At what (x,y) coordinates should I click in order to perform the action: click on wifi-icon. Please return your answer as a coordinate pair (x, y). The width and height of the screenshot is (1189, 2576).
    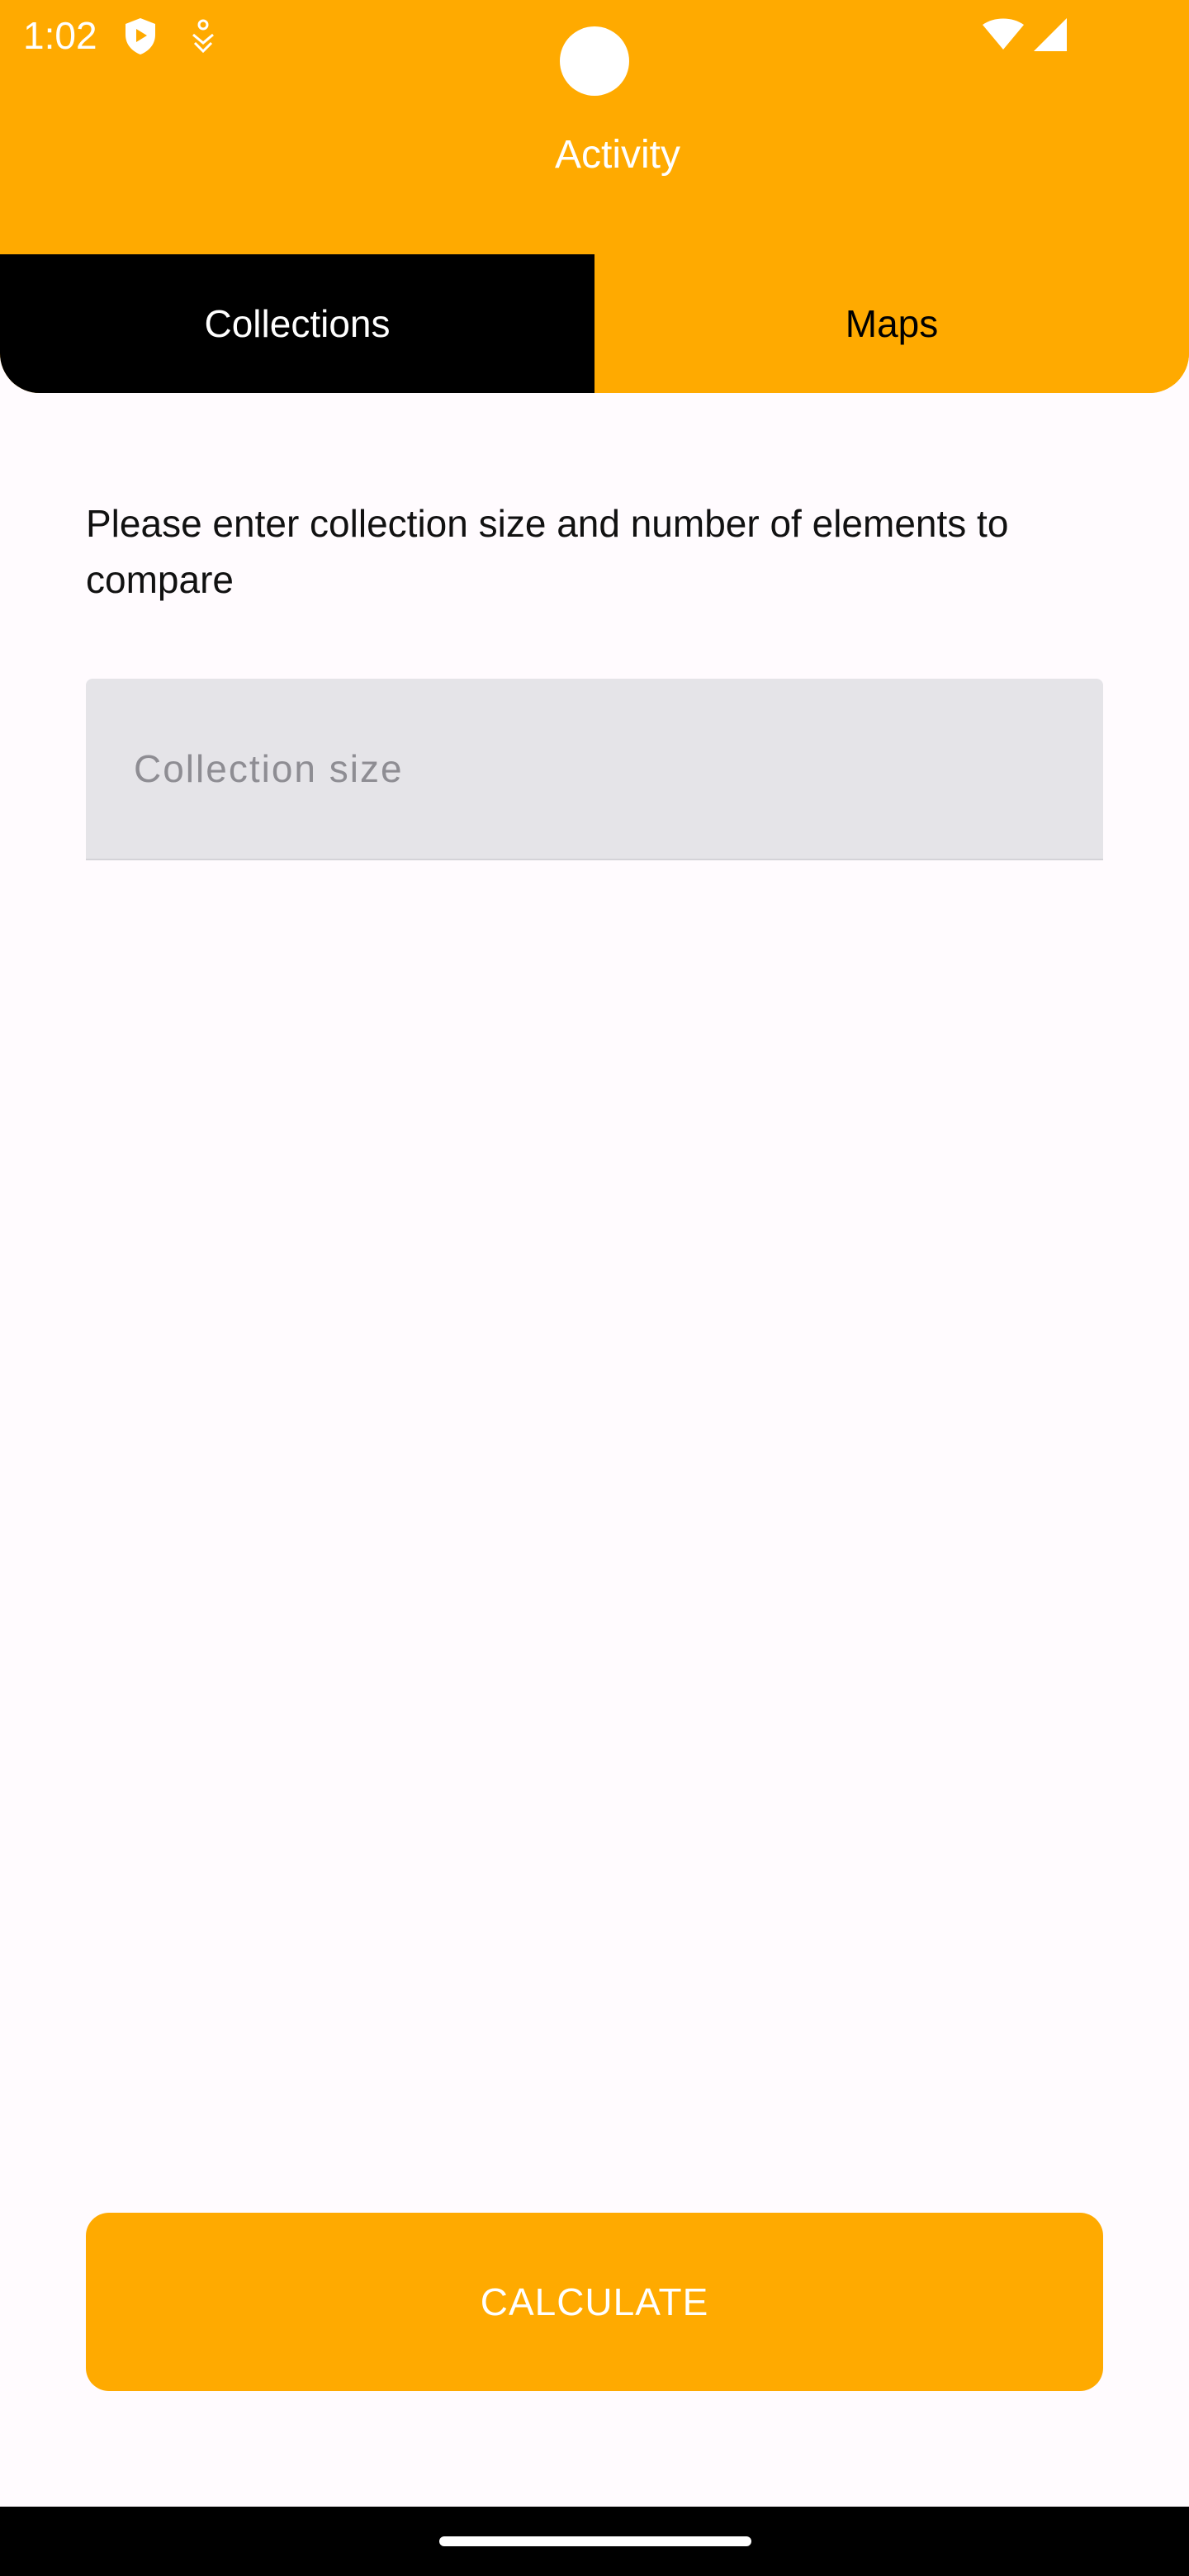
    Looking at the image, I should click on (1003, 34).